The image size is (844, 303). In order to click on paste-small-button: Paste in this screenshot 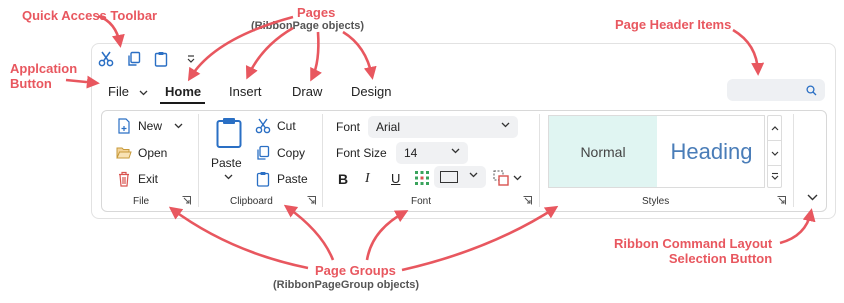, I will do `click(281, 179)`.